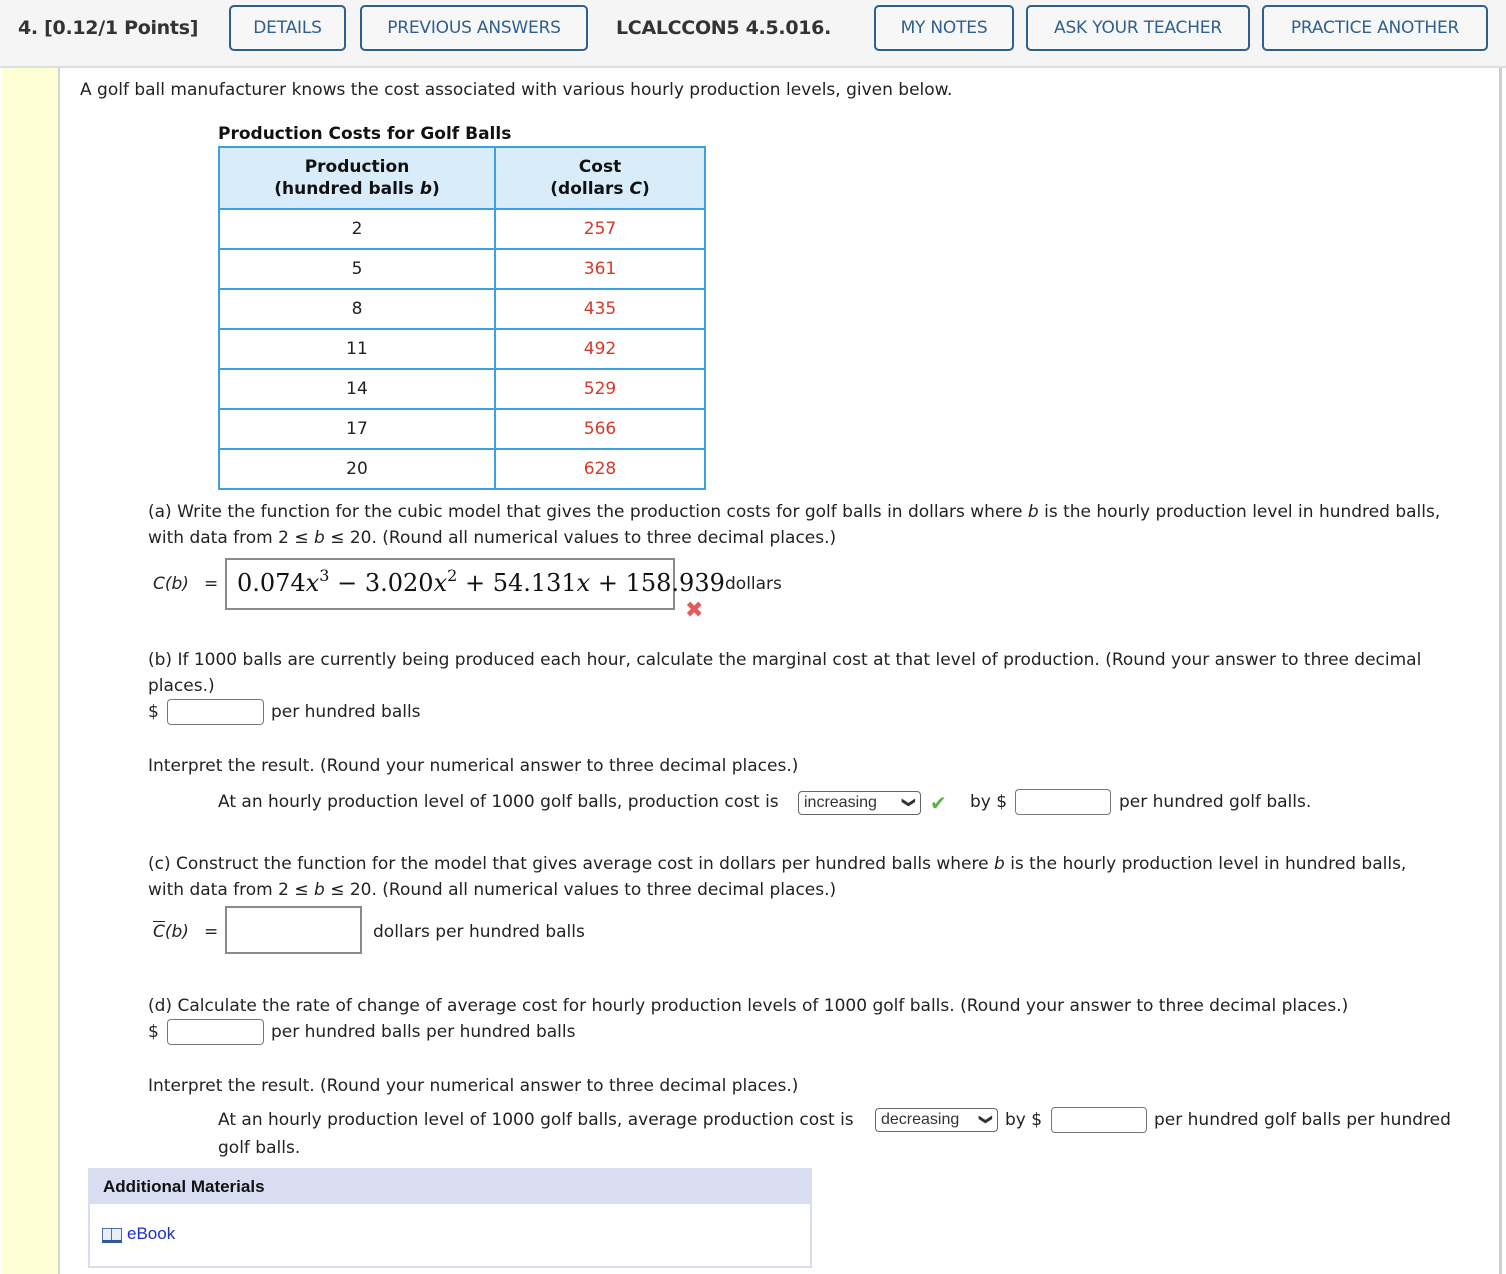  What do you see at coordinates (425, 189) in the screenshot?
I see `header-var: b` at bounding box center [425, 189].